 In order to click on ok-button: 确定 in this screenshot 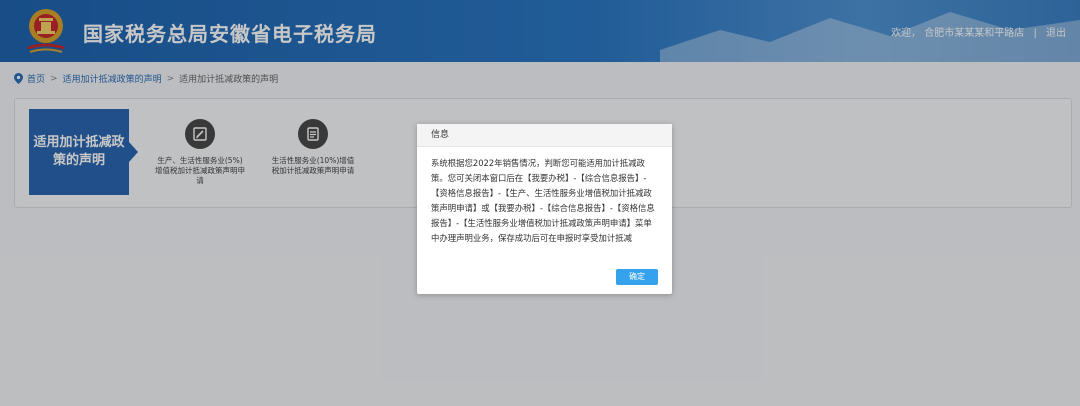, I will do `click(637, 277)`.